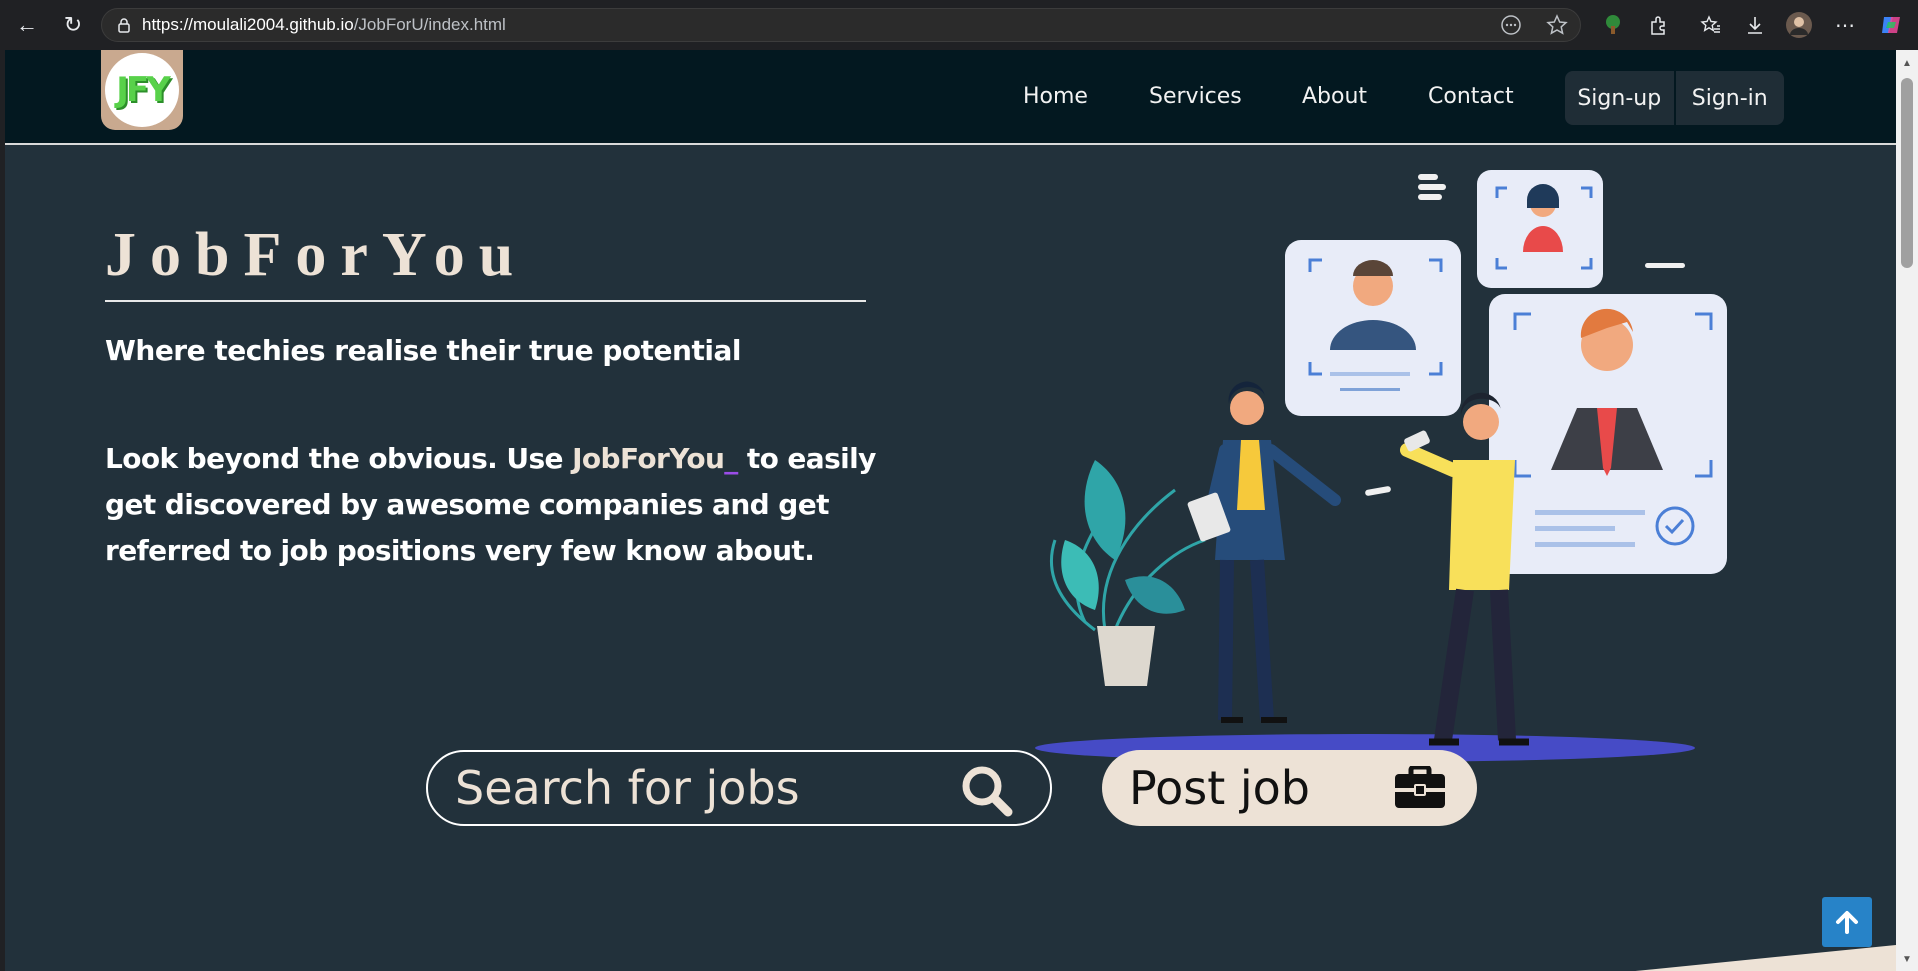 Image resolution: width=1918 pixels, height=971 pixels. I want to click on extensions-icon, so click(1659, 25).